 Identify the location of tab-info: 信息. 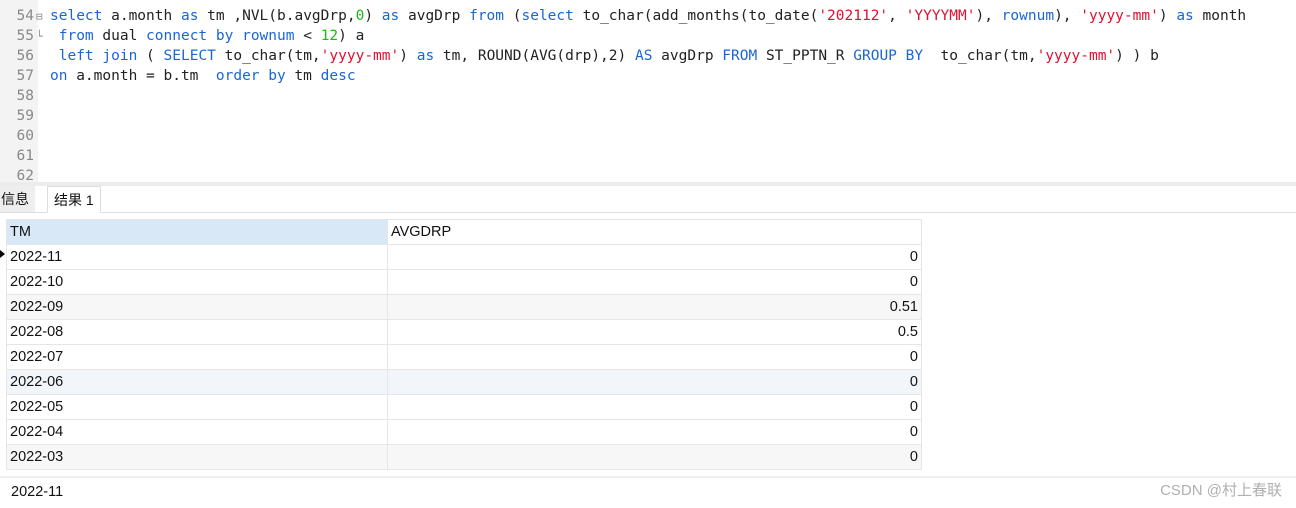
(17, 199).